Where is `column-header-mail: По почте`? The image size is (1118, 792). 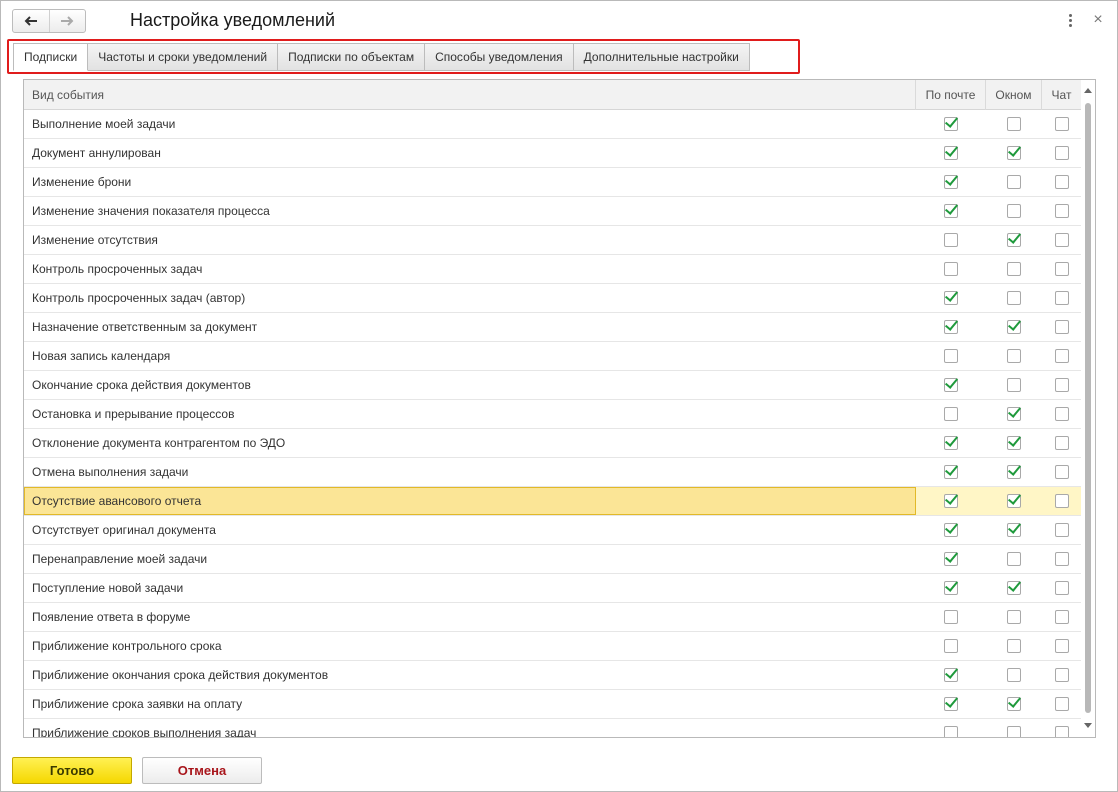 column-header-mail: По почте is located at coordinates (951, 95).